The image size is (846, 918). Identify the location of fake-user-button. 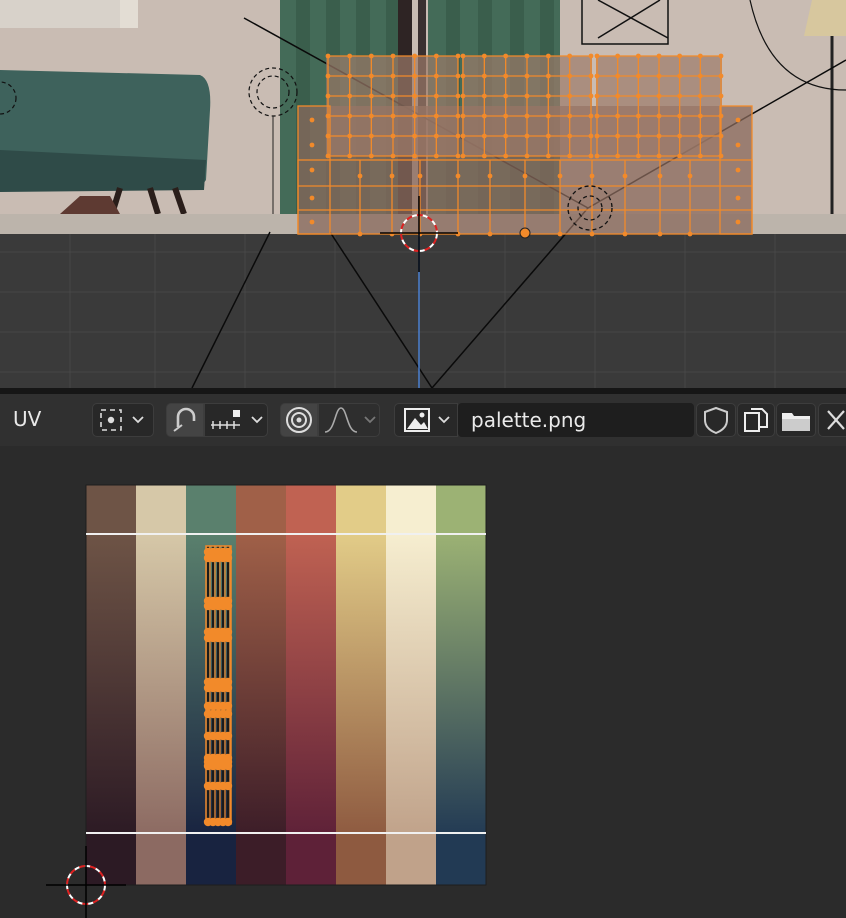
(716, 420).